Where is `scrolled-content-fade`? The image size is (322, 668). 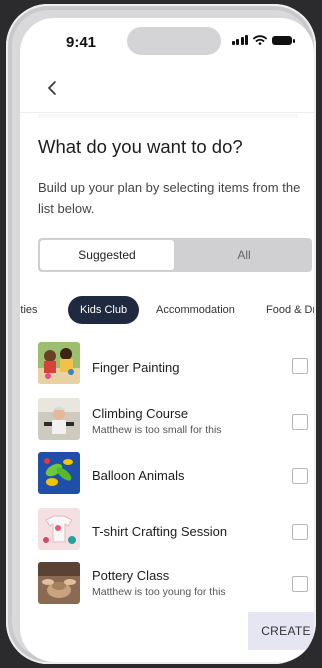 scrolled-content-fade is located at coordinates (168, 117).